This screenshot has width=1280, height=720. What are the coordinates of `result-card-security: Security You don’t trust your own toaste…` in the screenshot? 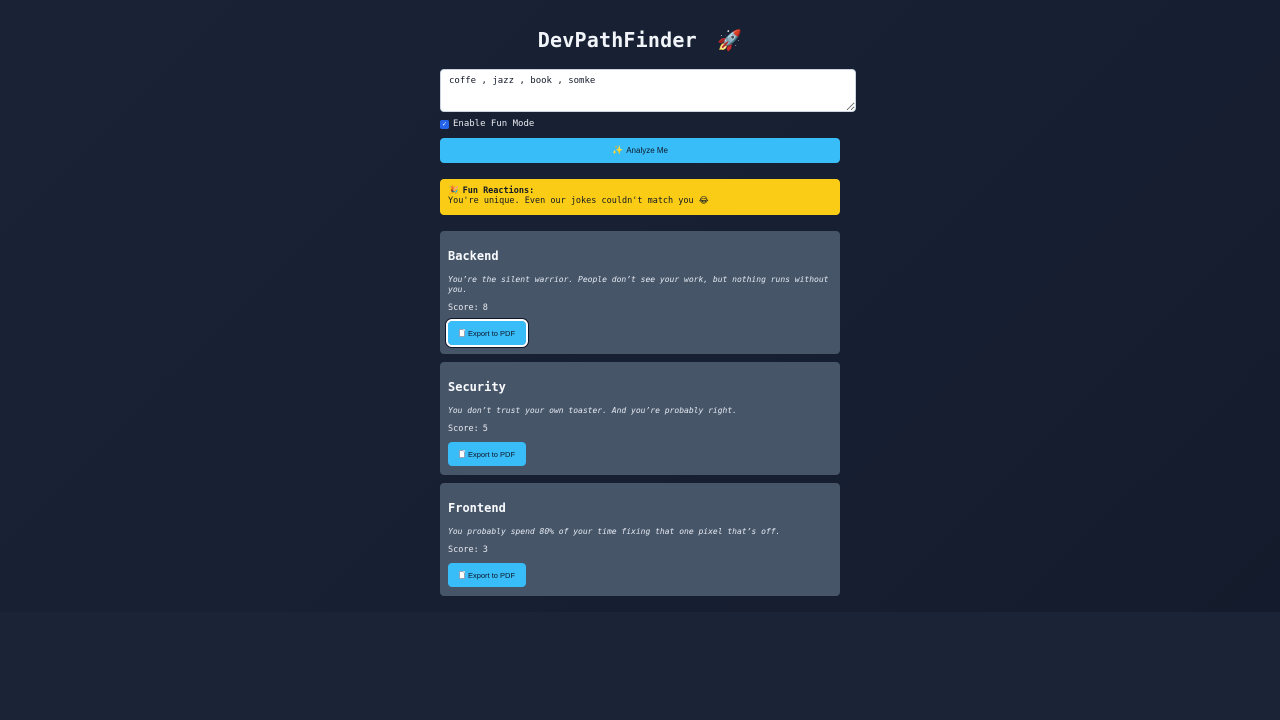 It's located at (640, 418).